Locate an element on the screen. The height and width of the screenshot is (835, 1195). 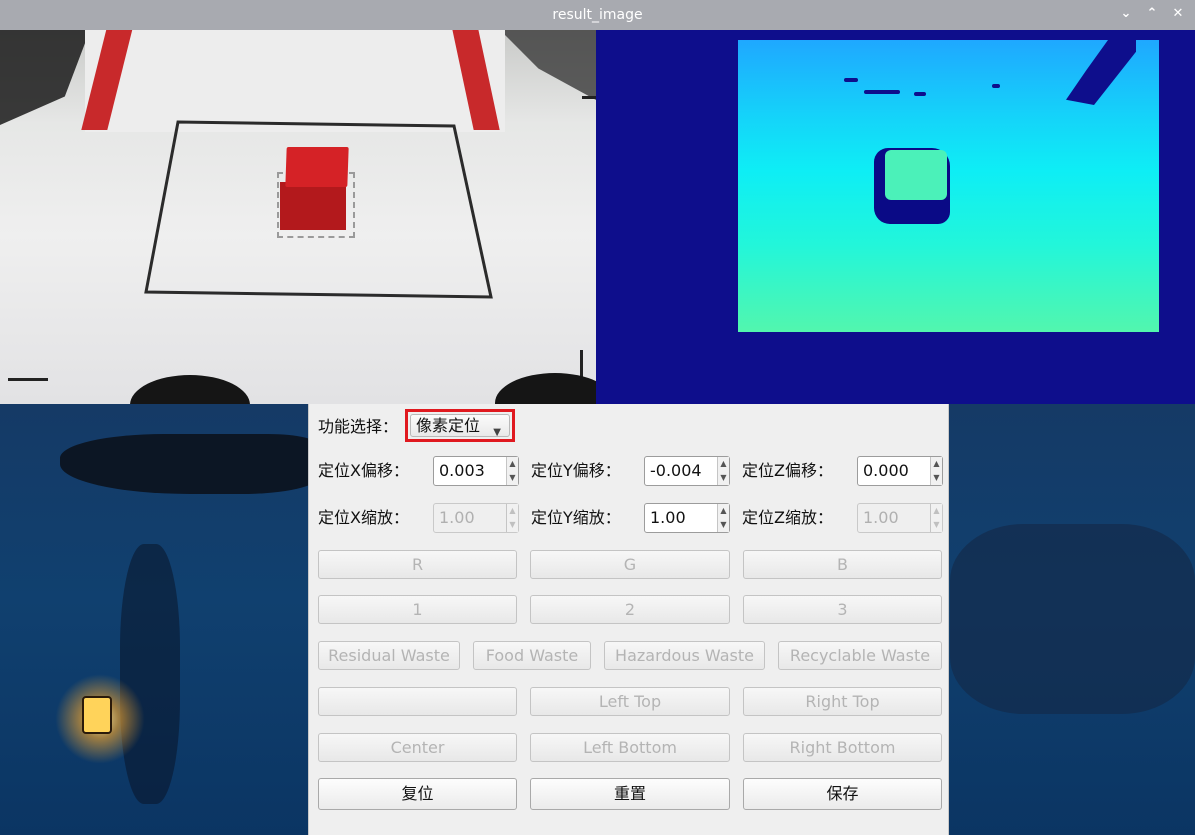
blank-button is located at coordinates (417, 701).